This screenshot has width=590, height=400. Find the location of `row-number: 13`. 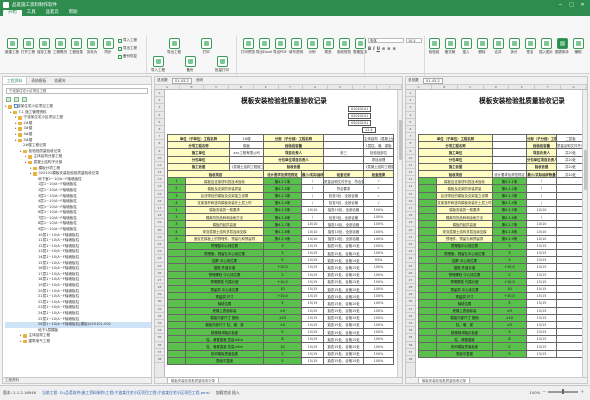

row-number: 13 is located at coordinates (410, 180).